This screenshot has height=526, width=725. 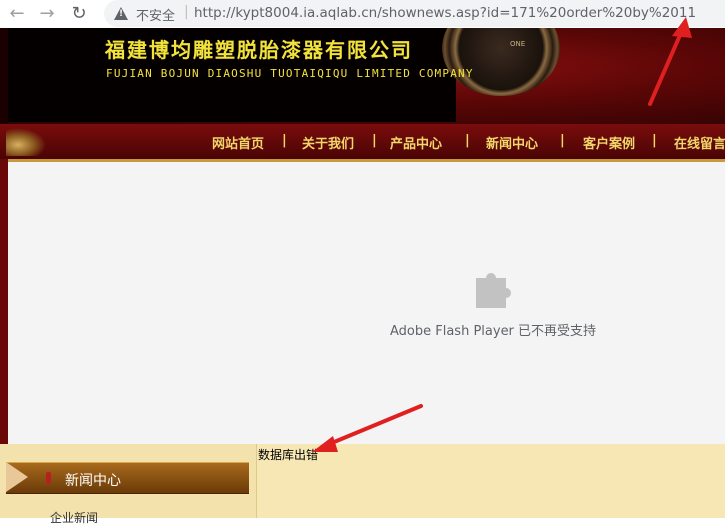 What do you see at coordinates (493, 290) in the screenshot?
I see `puzzle-piece-icon` at bounding box center [493, 290].